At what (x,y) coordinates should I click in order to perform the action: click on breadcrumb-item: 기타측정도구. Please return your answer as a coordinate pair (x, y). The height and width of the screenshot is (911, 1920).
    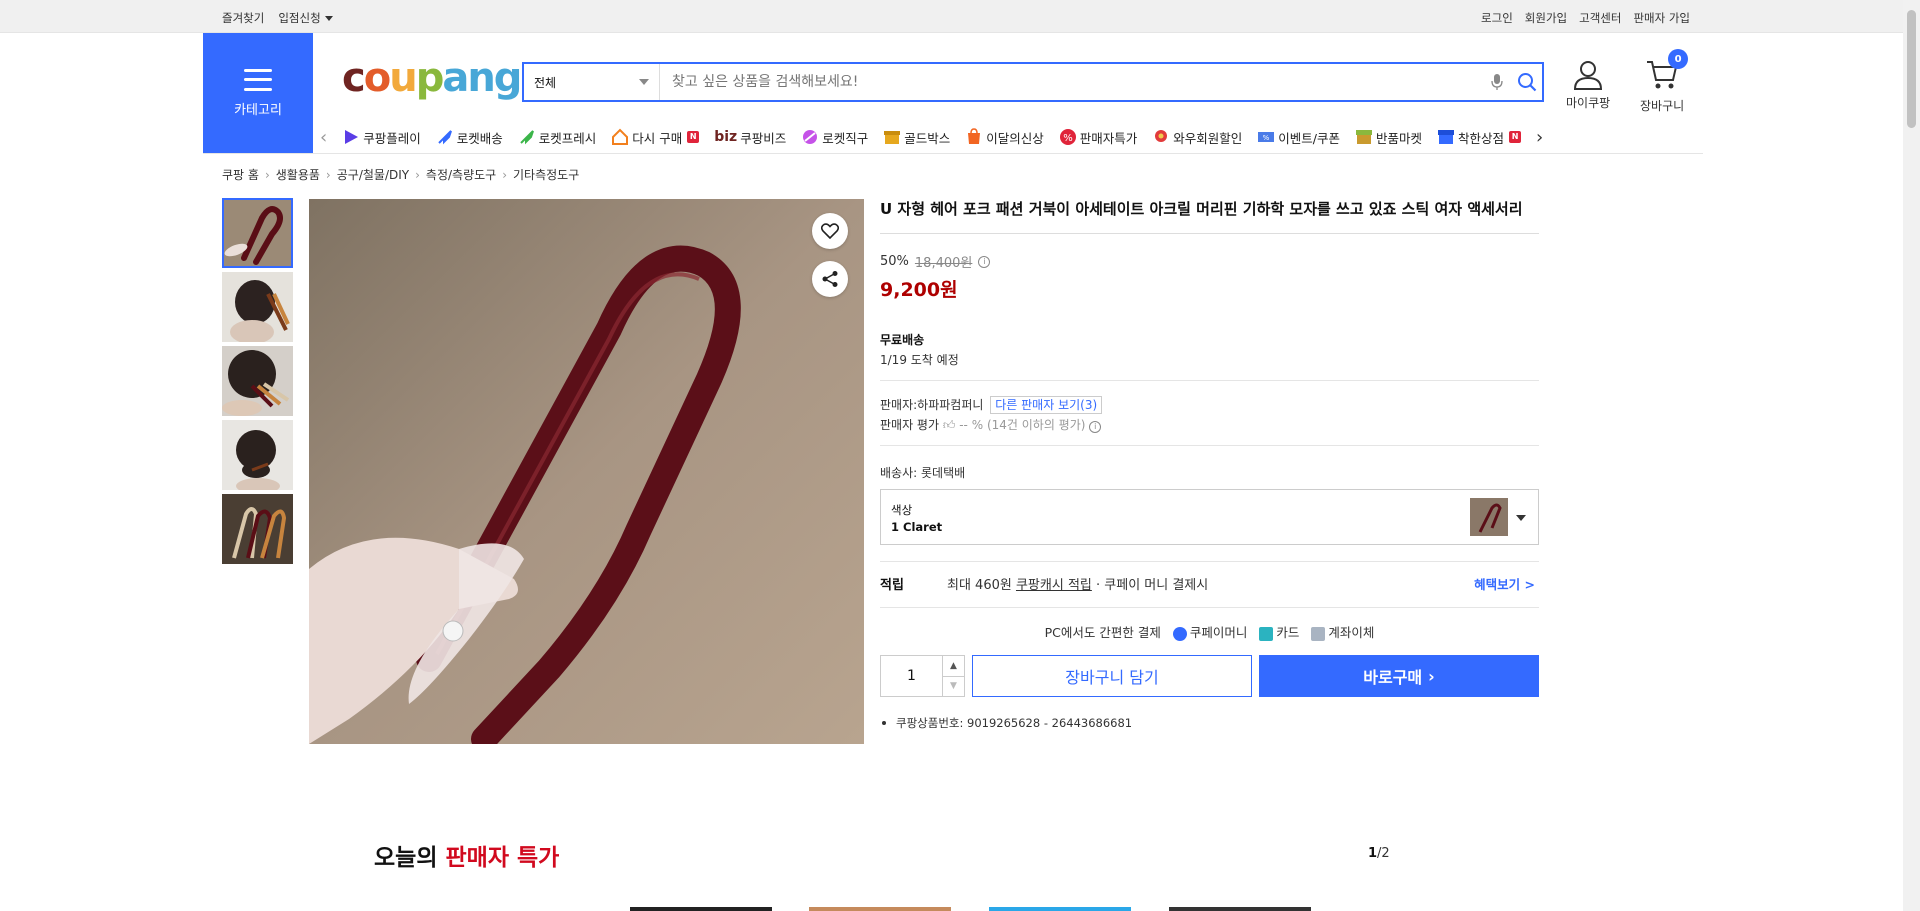
    Looking at the image, I should click on (546, 174).